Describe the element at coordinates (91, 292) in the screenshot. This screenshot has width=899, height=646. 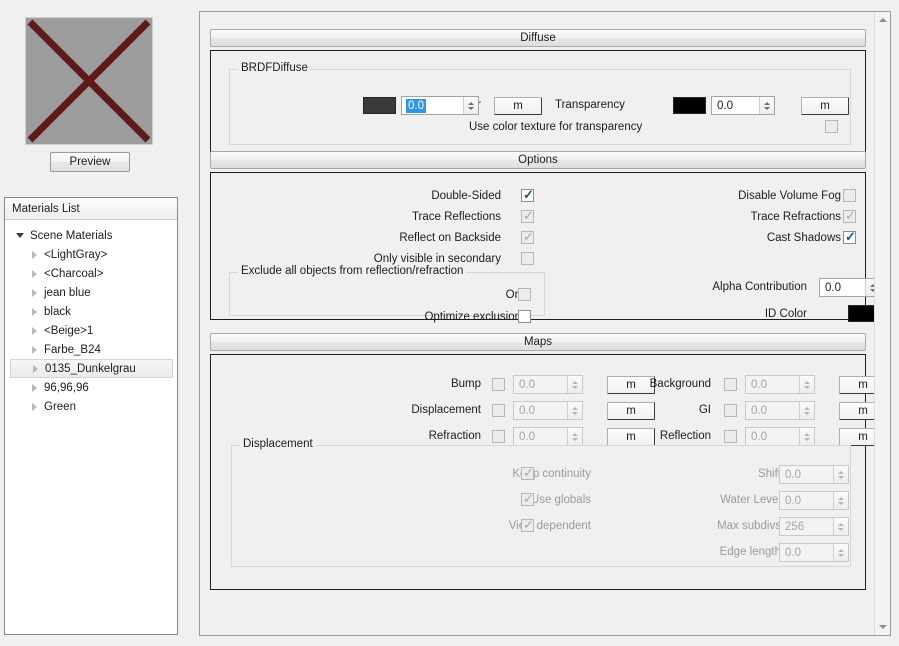
I see `tree-item-jean-blue: jean blue` at that location.